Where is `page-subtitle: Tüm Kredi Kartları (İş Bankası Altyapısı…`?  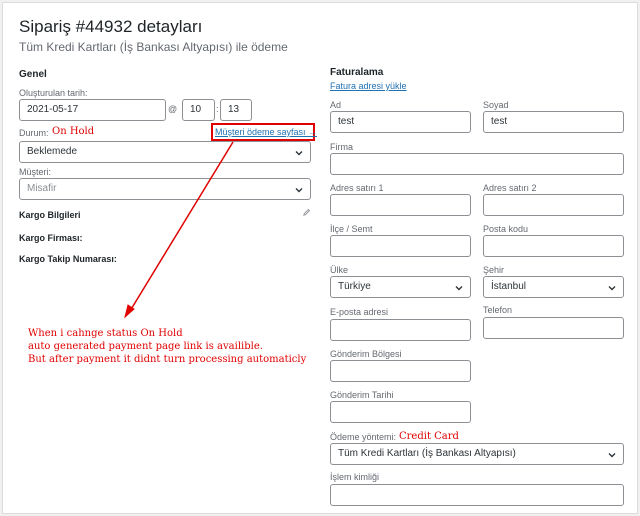
page-subtitle: Tüm Kredi Kartları (İş Bankası Altyapısı… is located at coordinates (153, 47).